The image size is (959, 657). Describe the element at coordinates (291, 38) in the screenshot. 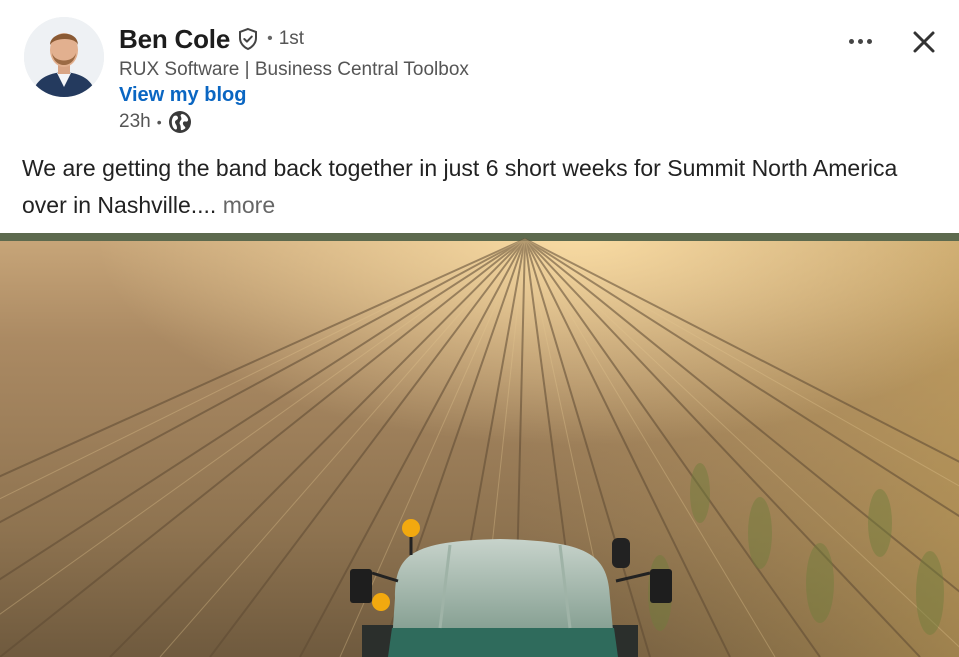

I see `connection-degree: 1st` at that location.